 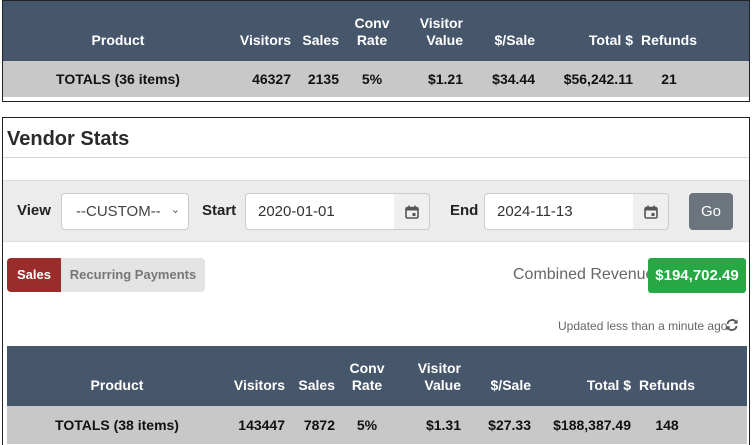 What do you see at coordinates (376, 157) in the screenshot?
I see `title-divider` at bounding box center [376, 157].